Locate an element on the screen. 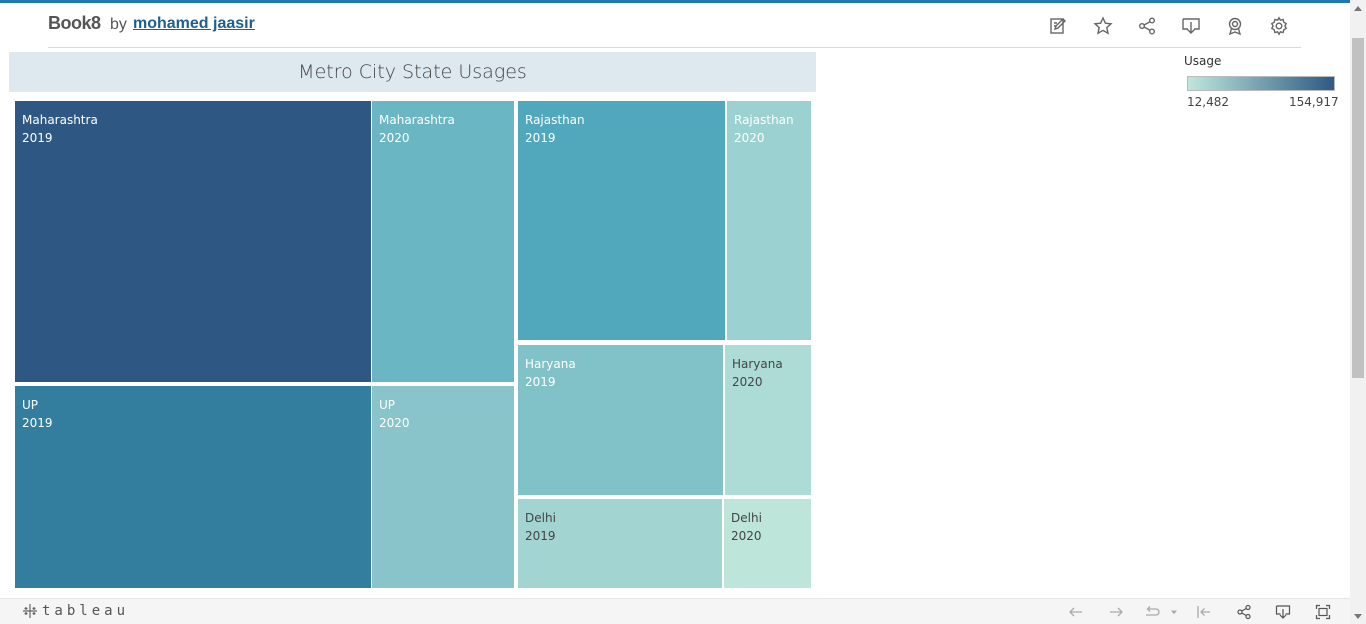 This screenshot has height=624, width=1366. tile-label: Maharashtra 2020 is located at coordinates (417, 129).